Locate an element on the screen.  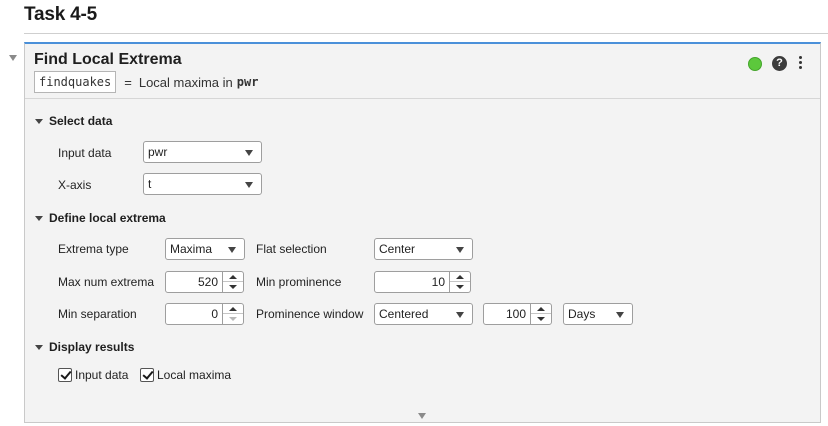
dropdown-value: Maxima is located at coordinates (191, 249).